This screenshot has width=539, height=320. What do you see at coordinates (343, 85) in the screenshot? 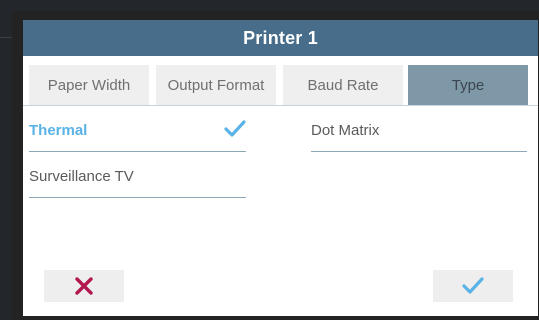
I see `tab-baud-rate: Baud Rate` at bounding box center [343, 85].